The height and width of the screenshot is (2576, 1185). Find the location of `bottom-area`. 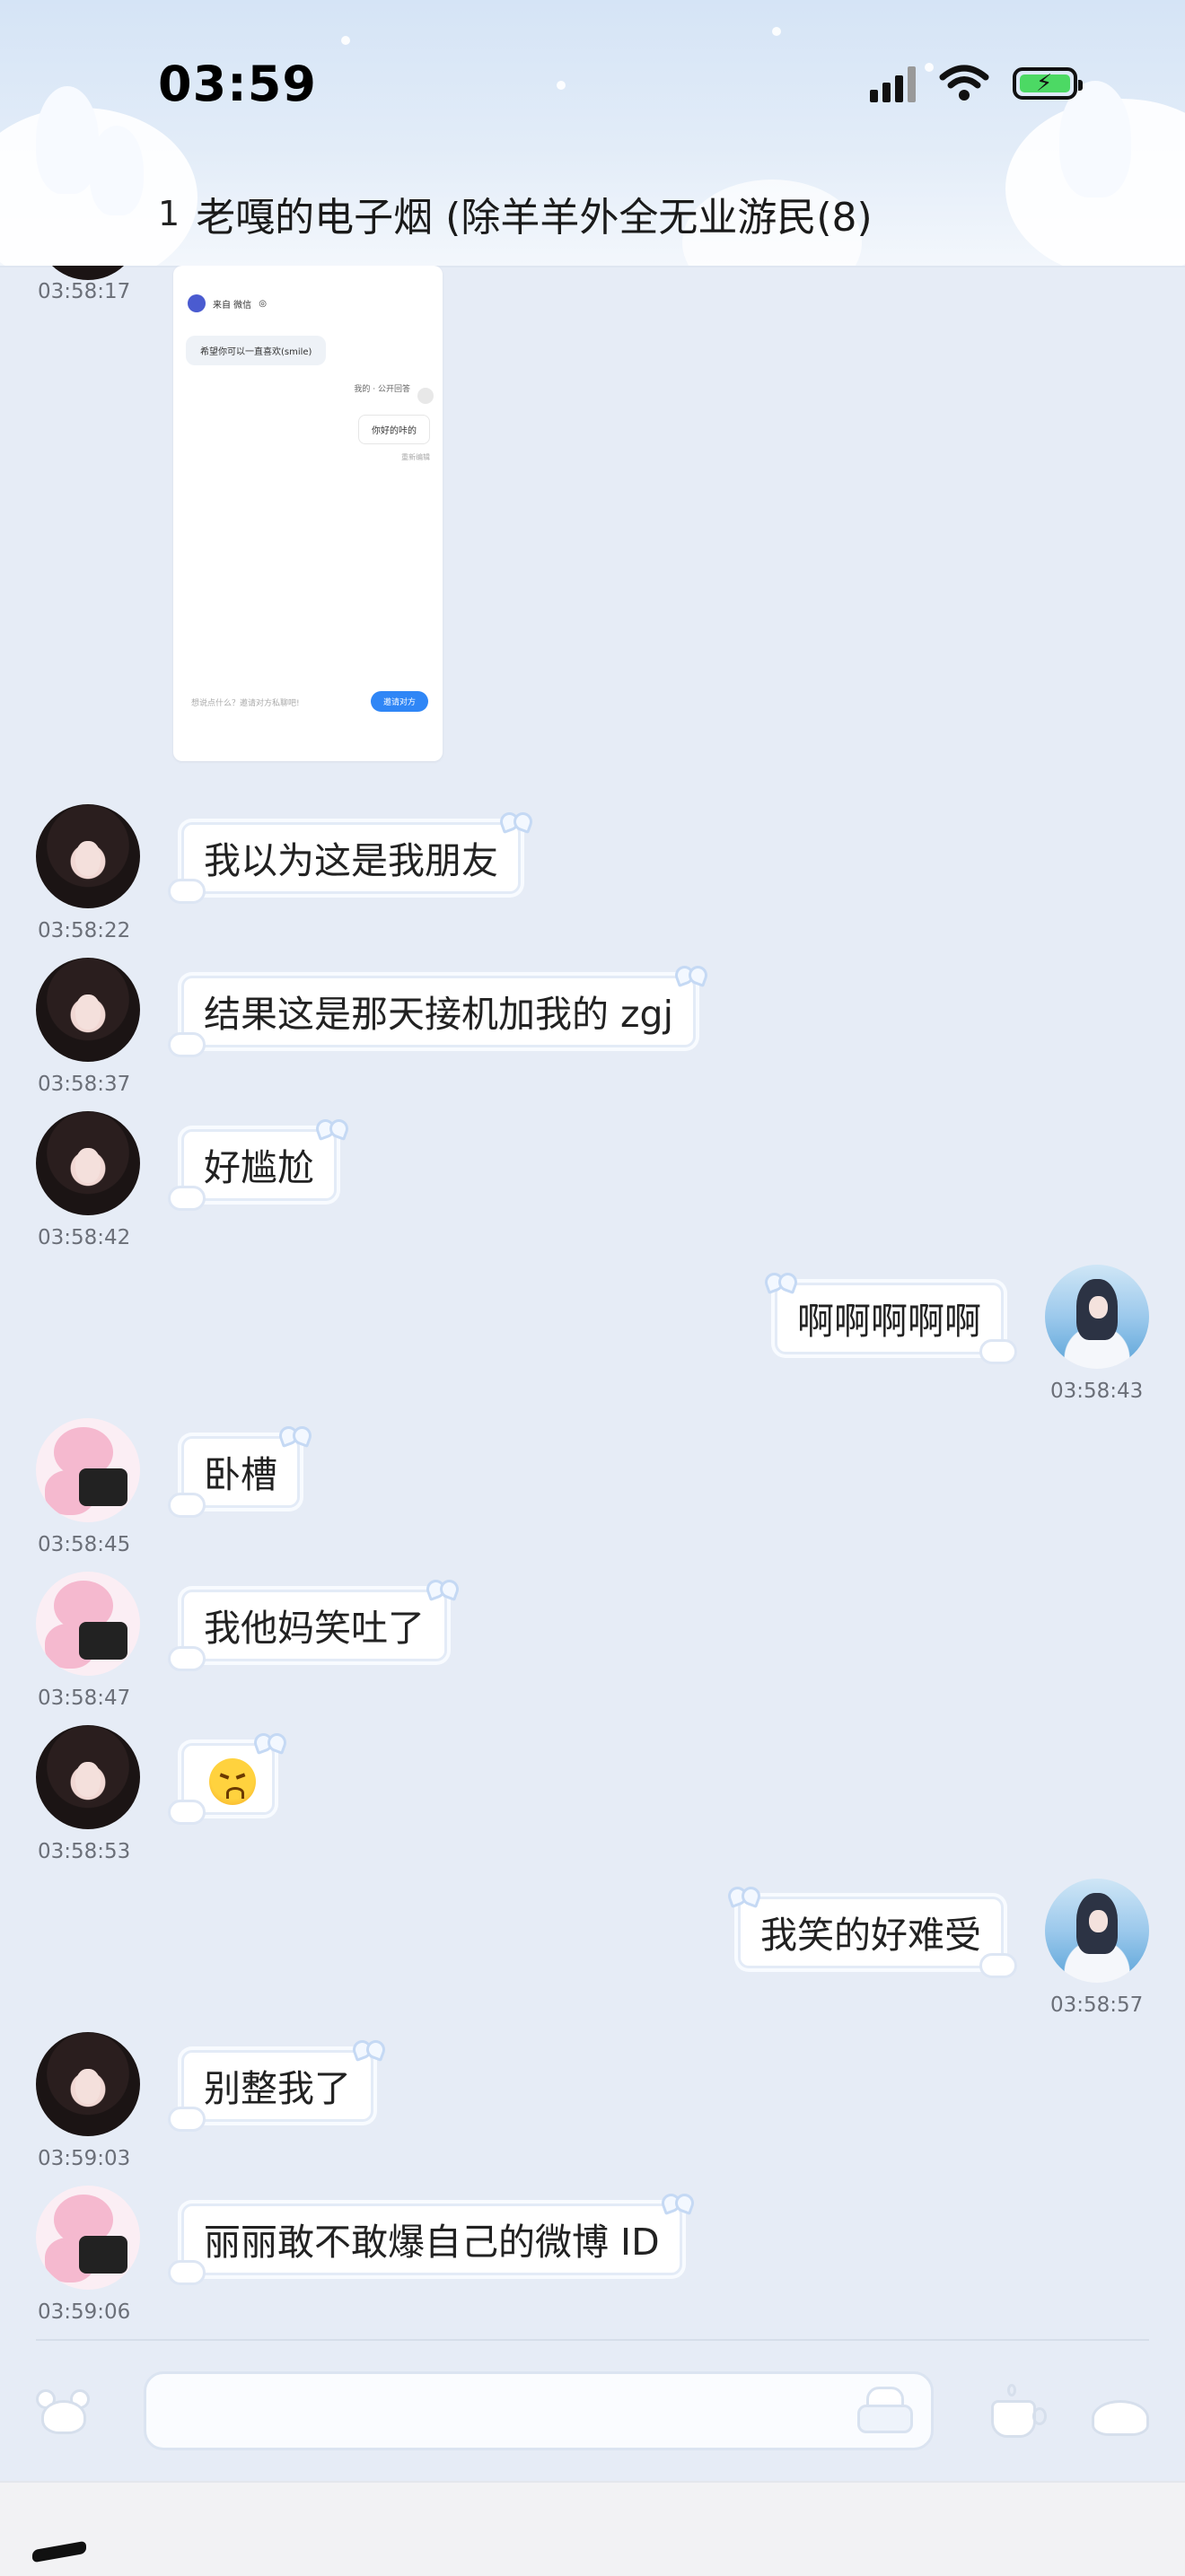

bottom-area is located at coordinates (592, 2528).